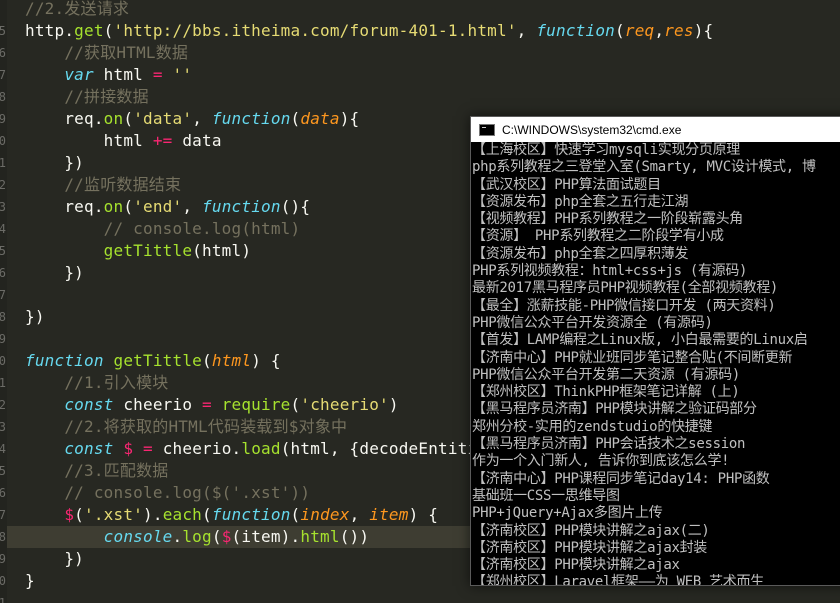  Describe the element at coordinates (158, 206) in the screenshot. I see `code-token: 'end'` at that location.